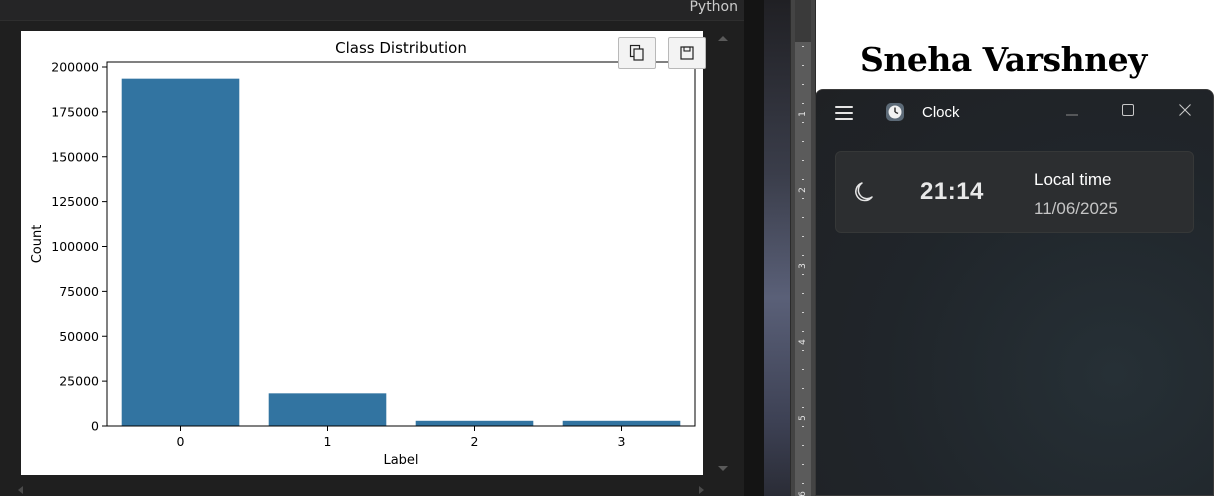 The width and height of the screenshot is (1222, 496). Describe the element at coordinates (803, 114) in the screenshot. I see `ruler-number: 1` at that location.